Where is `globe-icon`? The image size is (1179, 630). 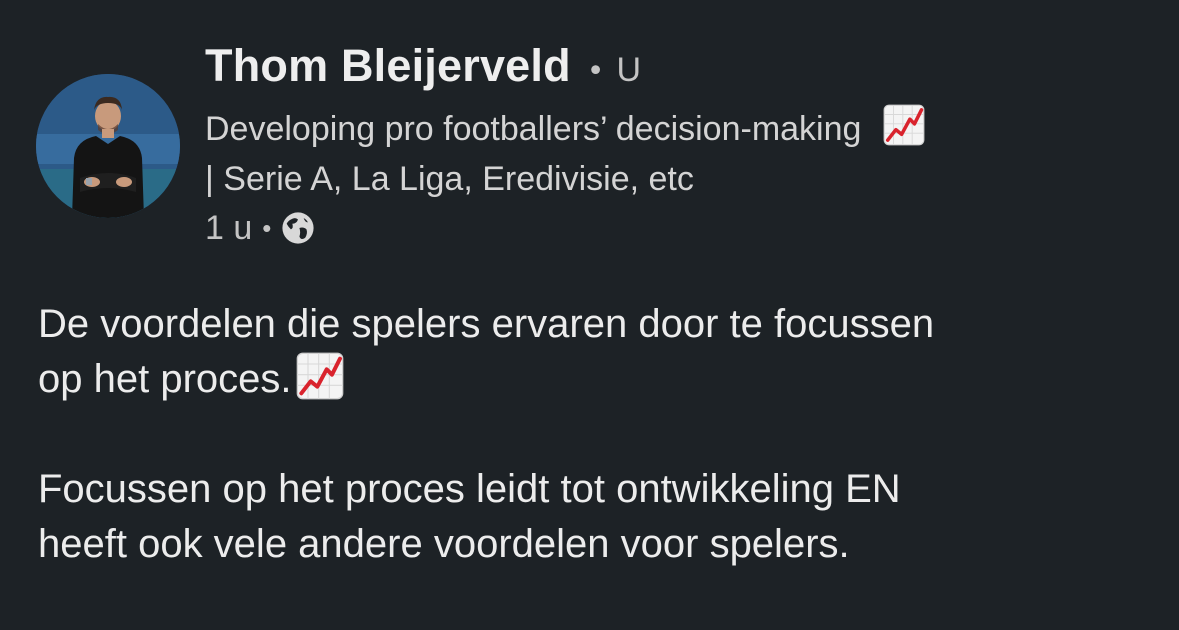 globe-icon is located at coordinates (298, 228).